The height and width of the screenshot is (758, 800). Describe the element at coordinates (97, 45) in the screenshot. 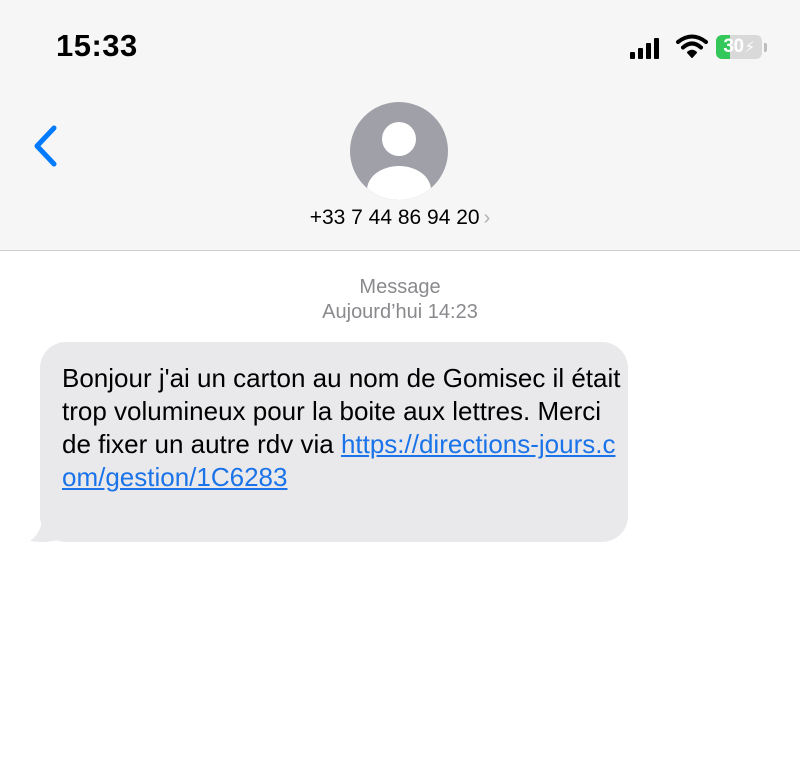

I see `status-time: 15:33` at that location.